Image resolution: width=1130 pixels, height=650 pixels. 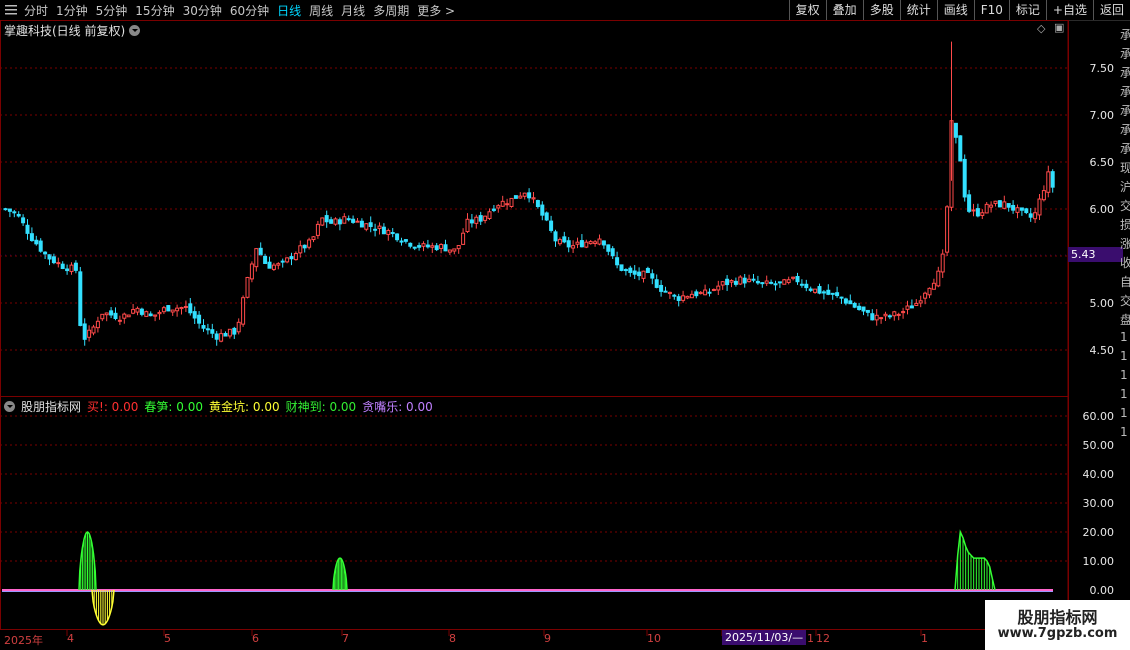 What do you see at coordinates (452, 638) in the screenshot?
I see `date-tick: 8` at bounding box center [452, 638].